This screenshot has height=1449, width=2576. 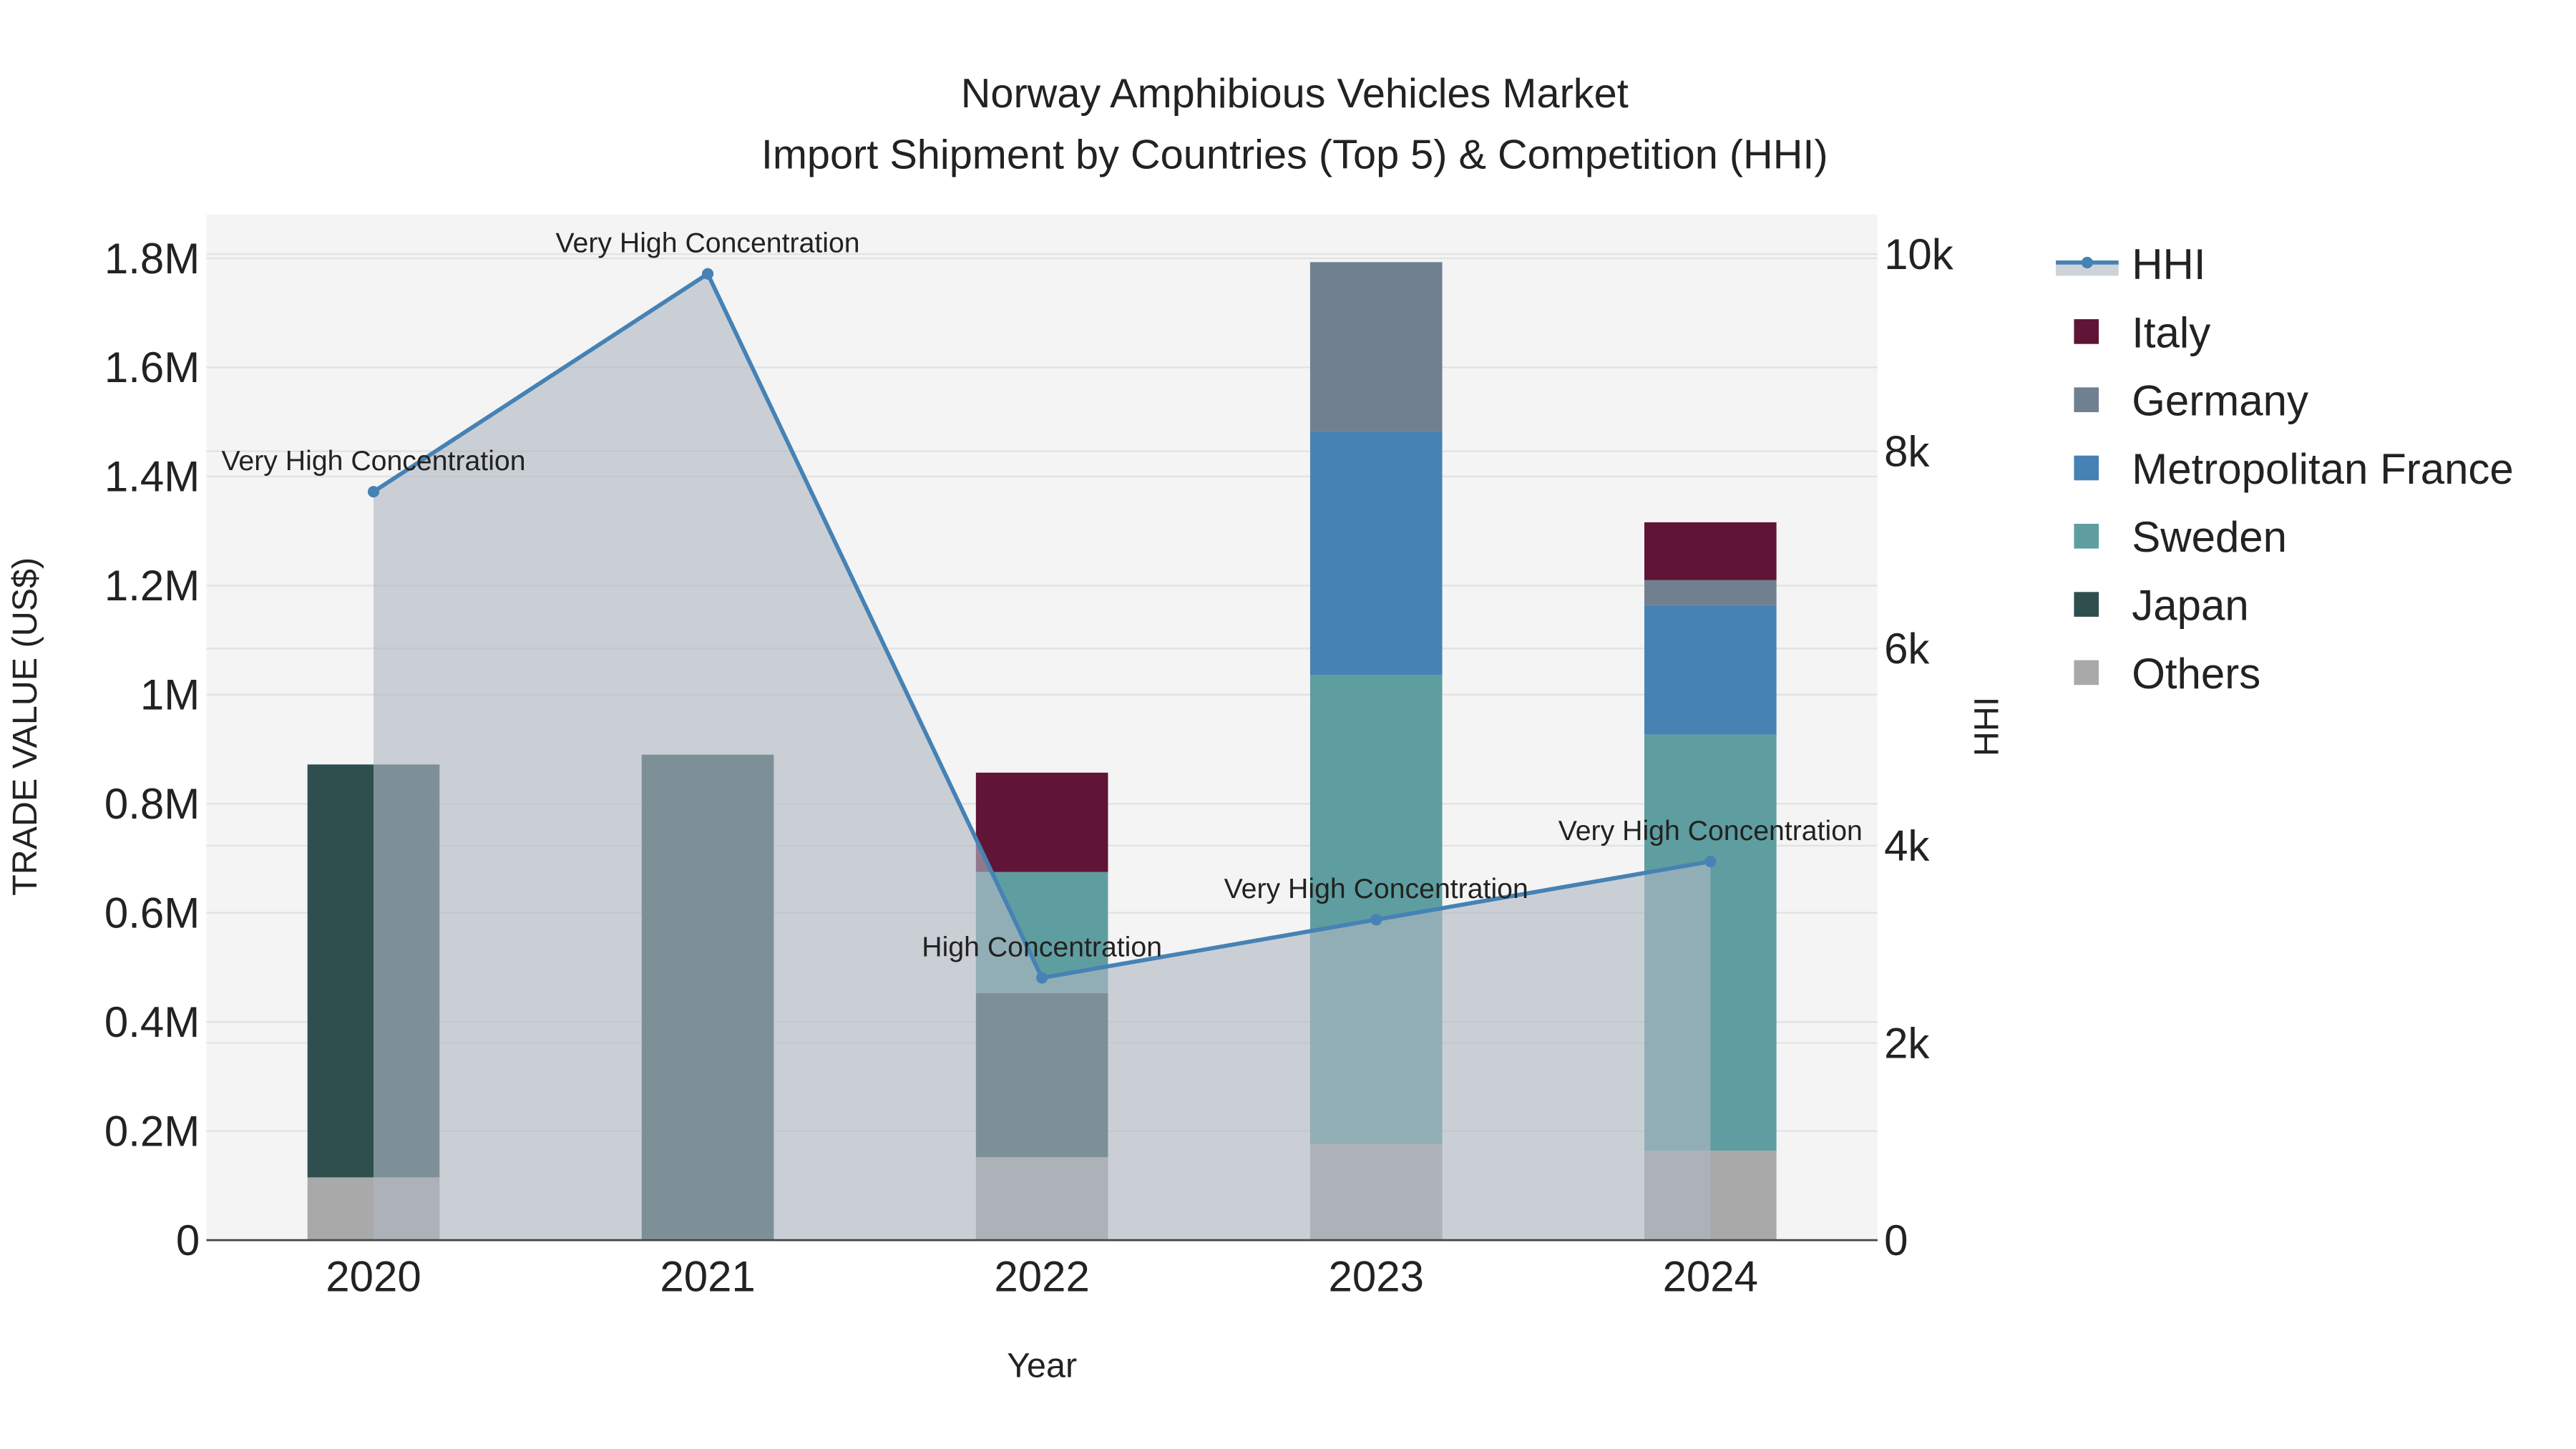 I want to click on chart-title-line1: Norway Amphibious Vehicles Market, so click(x=1295, y=94).